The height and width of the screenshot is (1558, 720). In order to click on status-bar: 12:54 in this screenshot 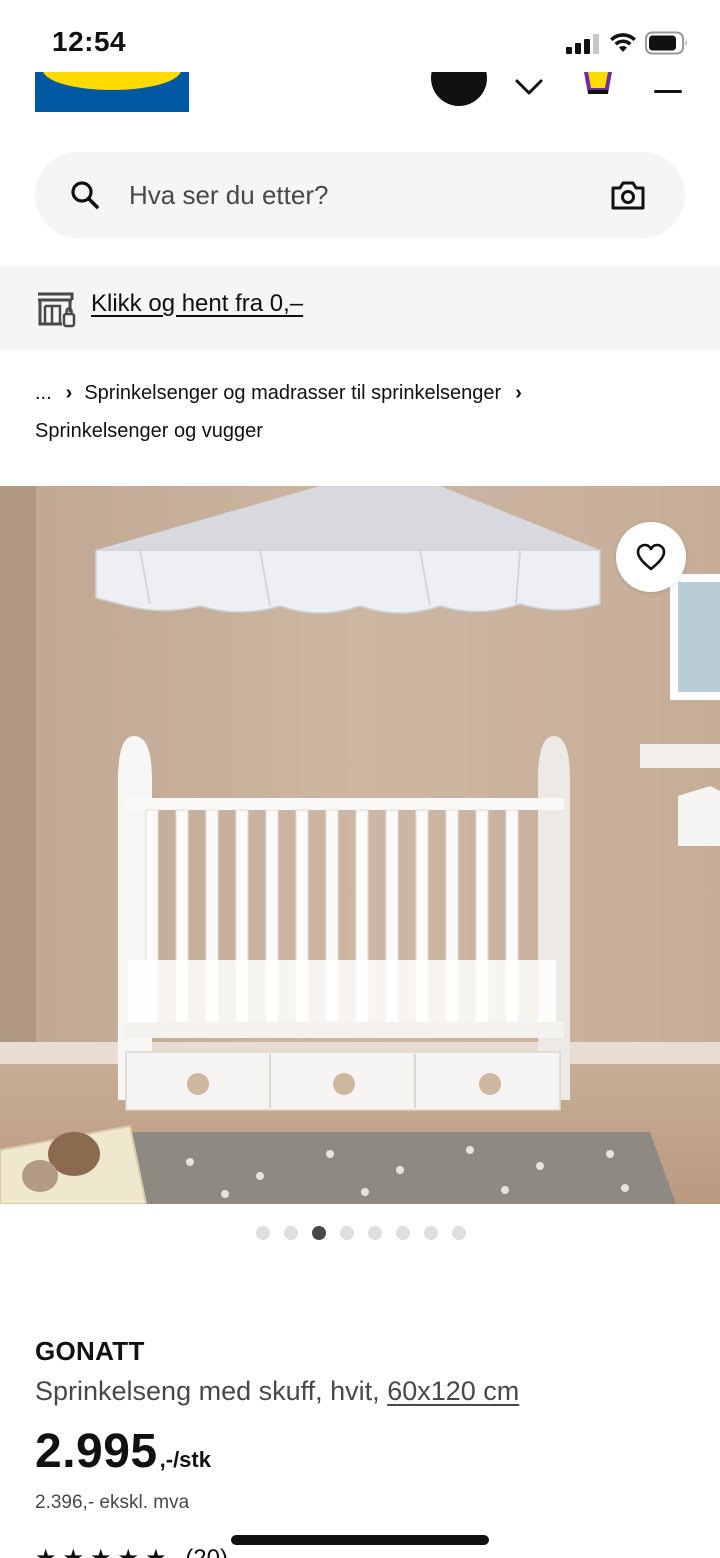, I will do `click(360, 40)`.